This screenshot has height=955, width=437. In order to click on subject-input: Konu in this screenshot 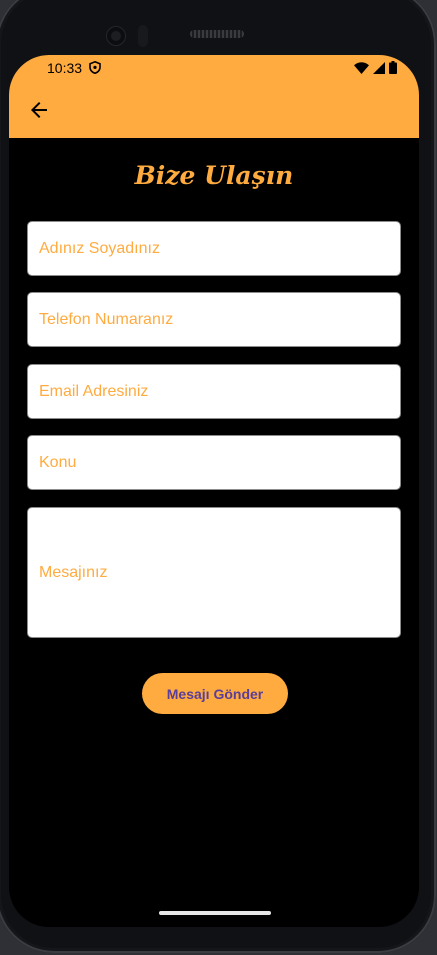, I will do `click(214, 462)`.